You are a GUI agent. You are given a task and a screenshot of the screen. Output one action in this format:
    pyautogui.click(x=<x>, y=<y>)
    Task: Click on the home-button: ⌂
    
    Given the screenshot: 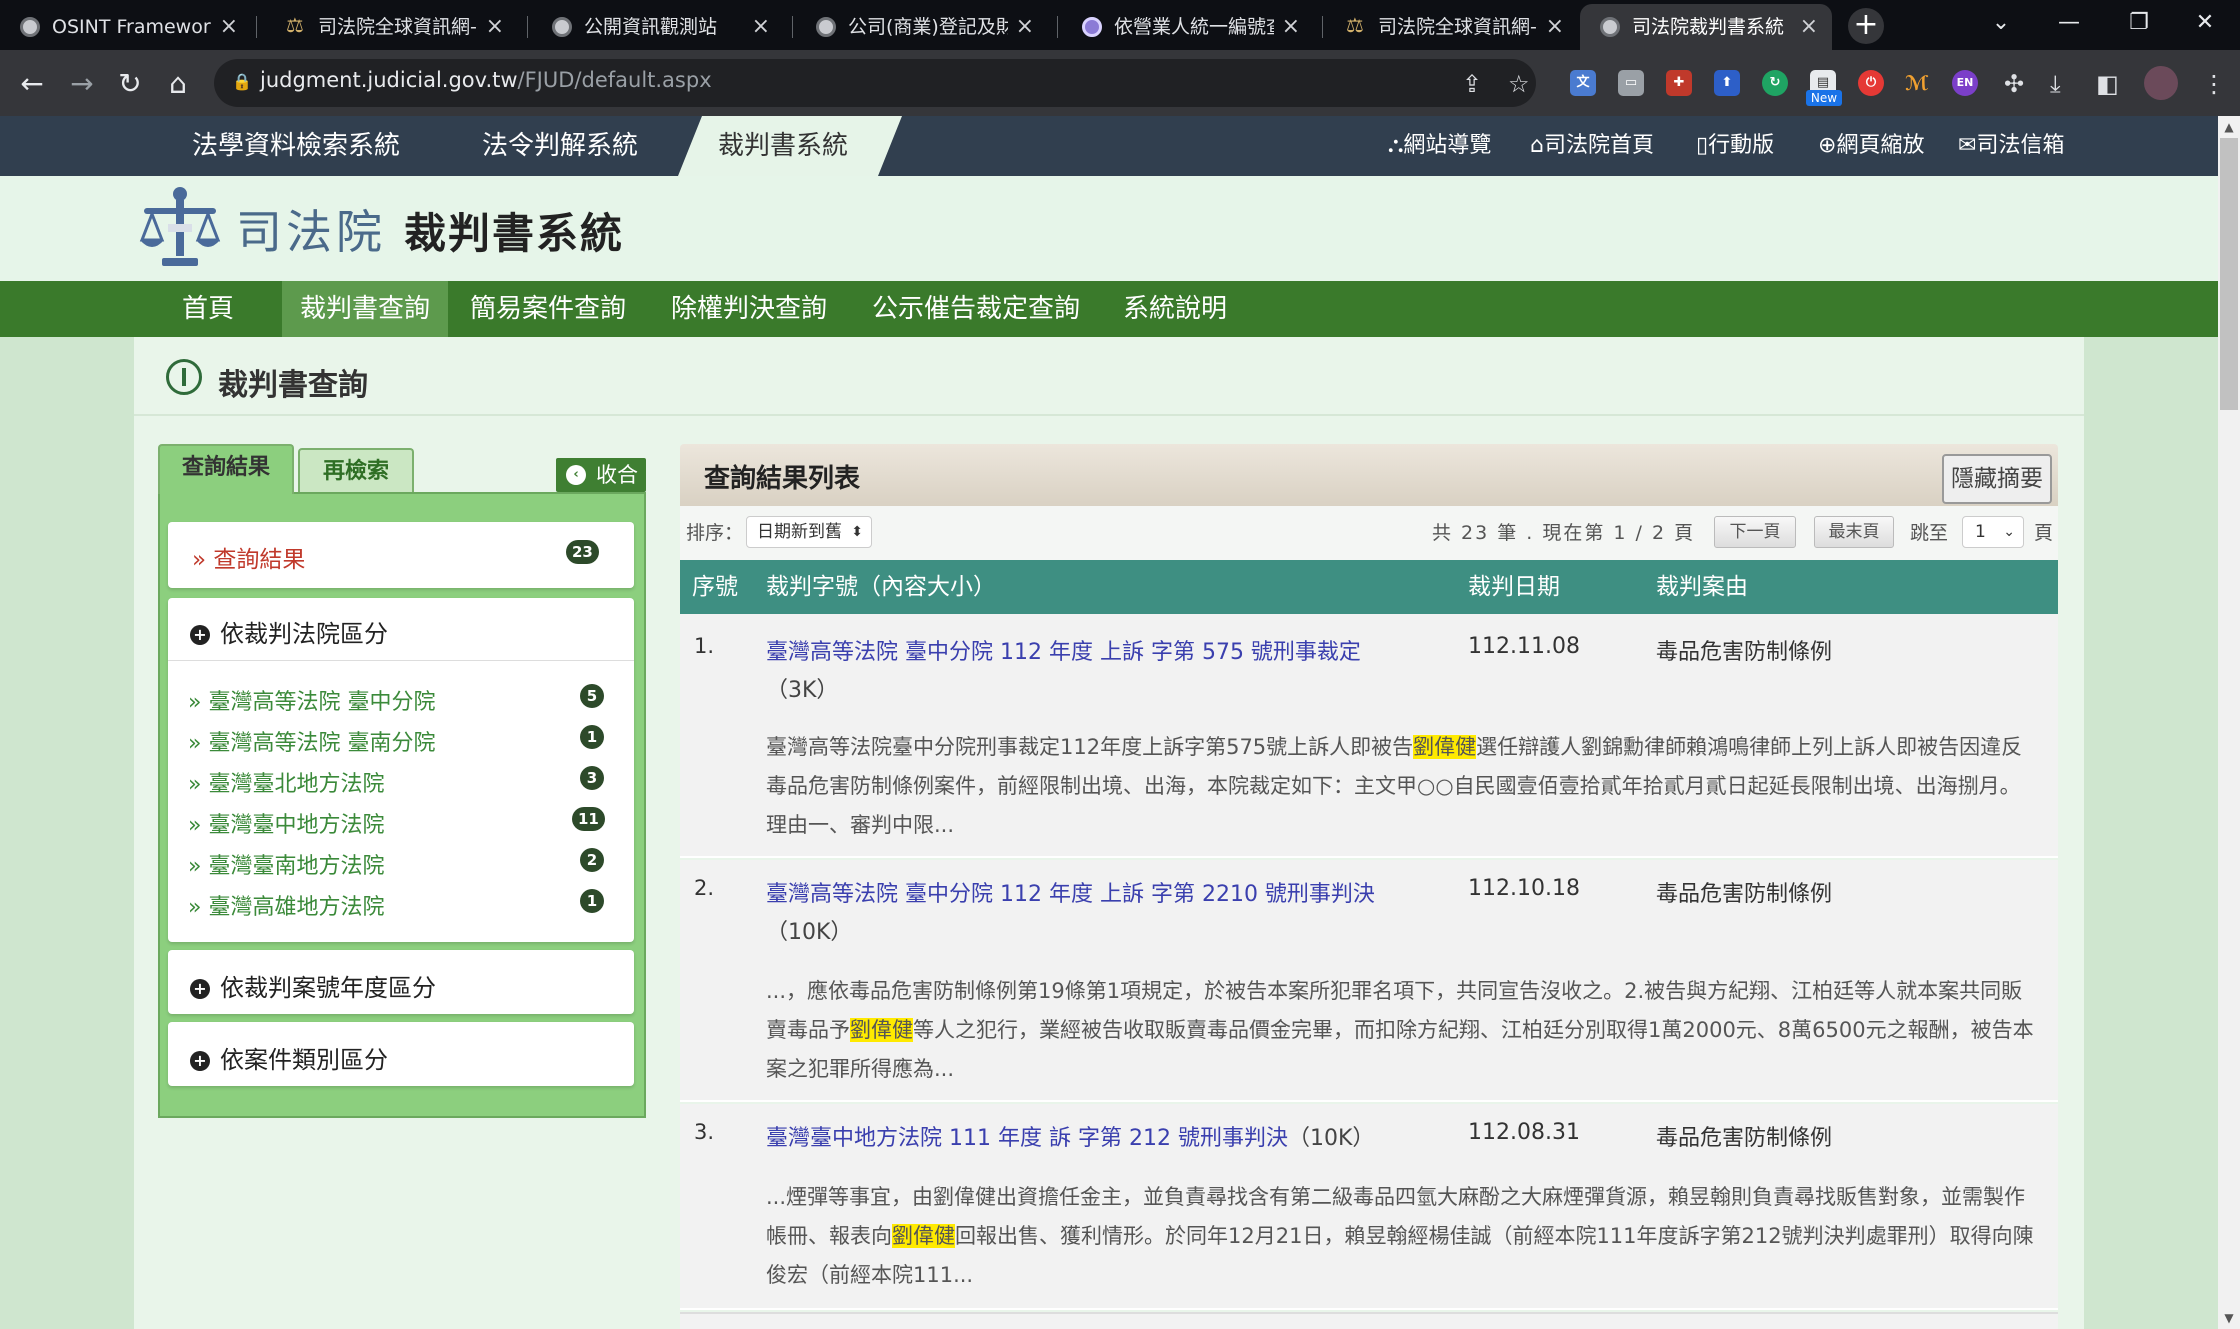 What is the action you would take?
    pyautogui.click(x=178, y=84)
    